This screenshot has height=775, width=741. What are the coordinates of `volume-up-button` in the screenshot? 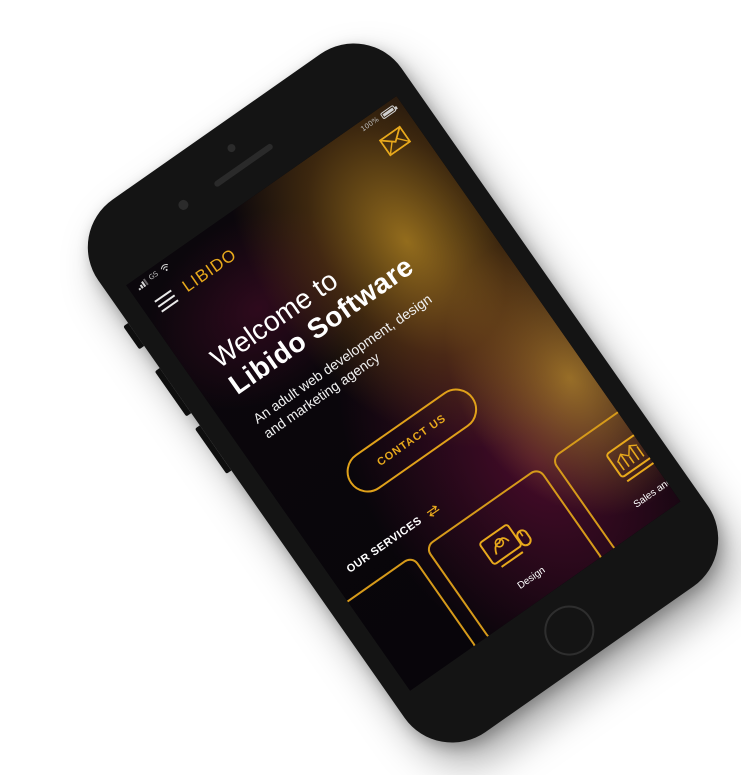 It's located at (173, 392).